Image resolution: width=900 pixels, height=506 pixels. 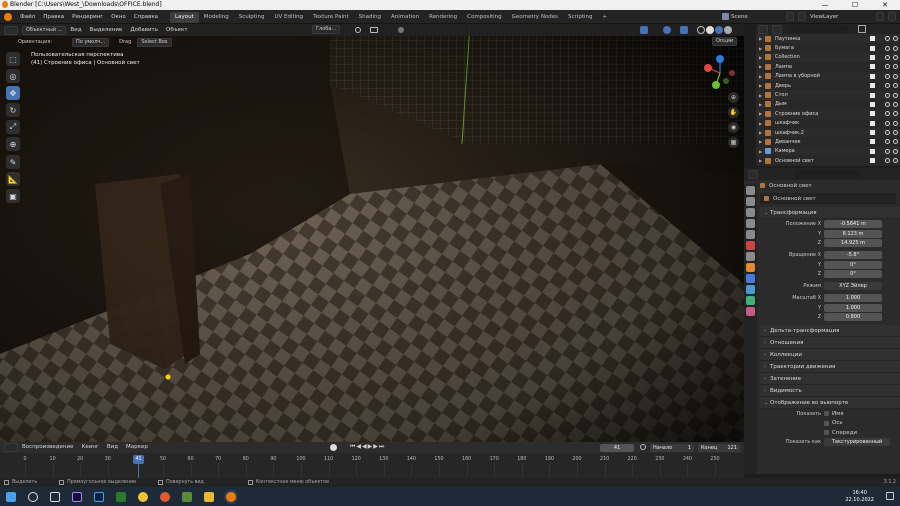 I want to click on tab-compositing: Compositing, so click(x=484, y=17).